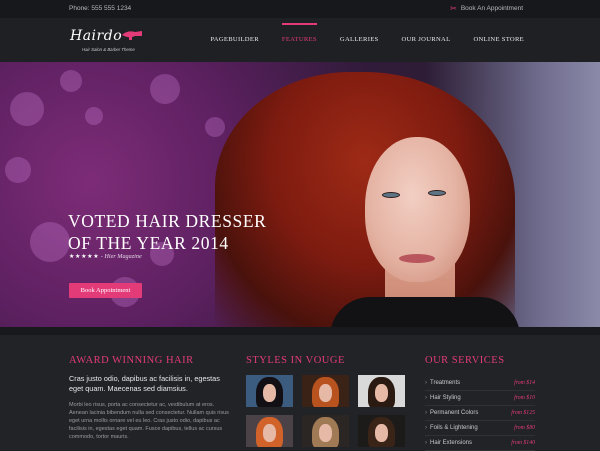 Image resolution: width=600 pixels, height=451 pixels. Describe the element at coordinates (425, 312) in the screenshot. I see `model-dress` at that location.